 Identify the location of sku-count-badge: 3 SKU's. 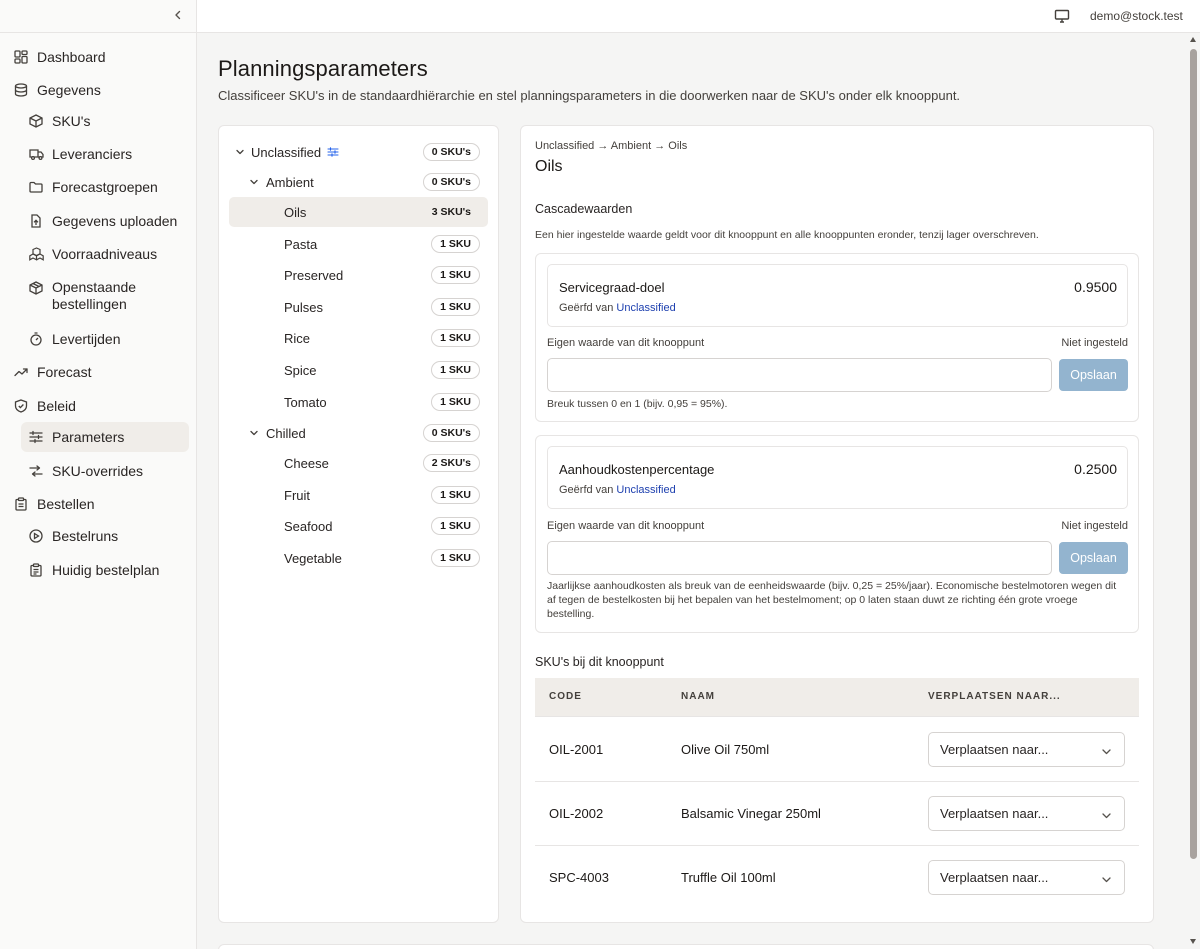
(451, 212).